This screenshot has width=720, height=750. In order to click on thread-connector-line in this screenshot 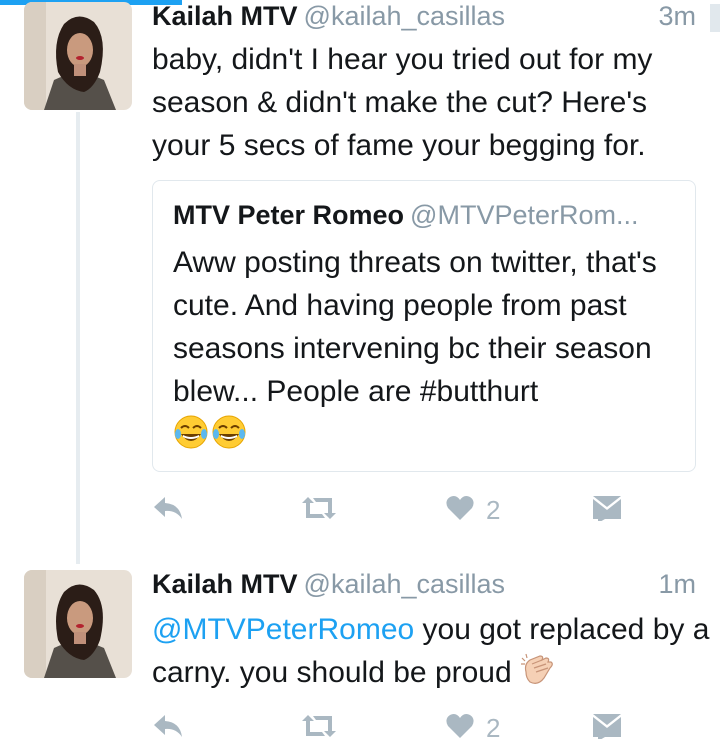, I will do `click(78, 338)`.